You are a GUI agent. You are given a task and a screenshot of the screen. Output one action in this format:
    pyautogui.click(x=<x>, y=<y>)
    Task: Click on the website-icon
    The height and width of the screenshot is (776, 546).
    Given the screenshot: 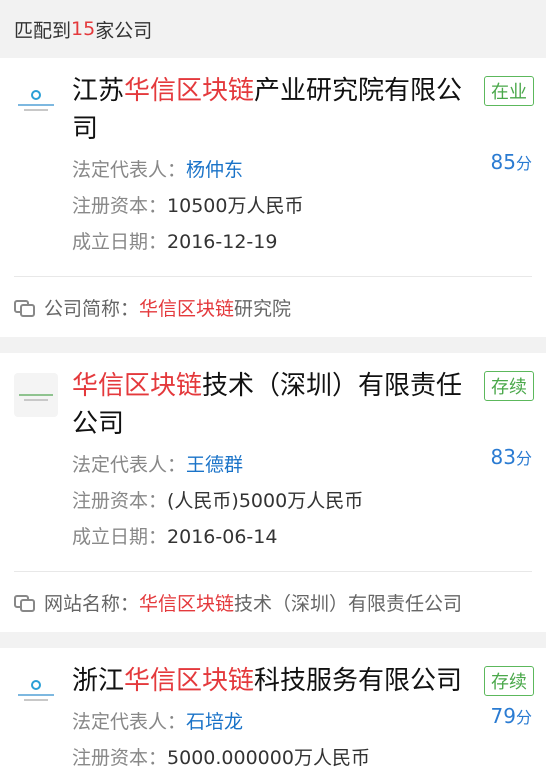 What is the action you would take?
    pyautogui.click(x=24, y=603)
    